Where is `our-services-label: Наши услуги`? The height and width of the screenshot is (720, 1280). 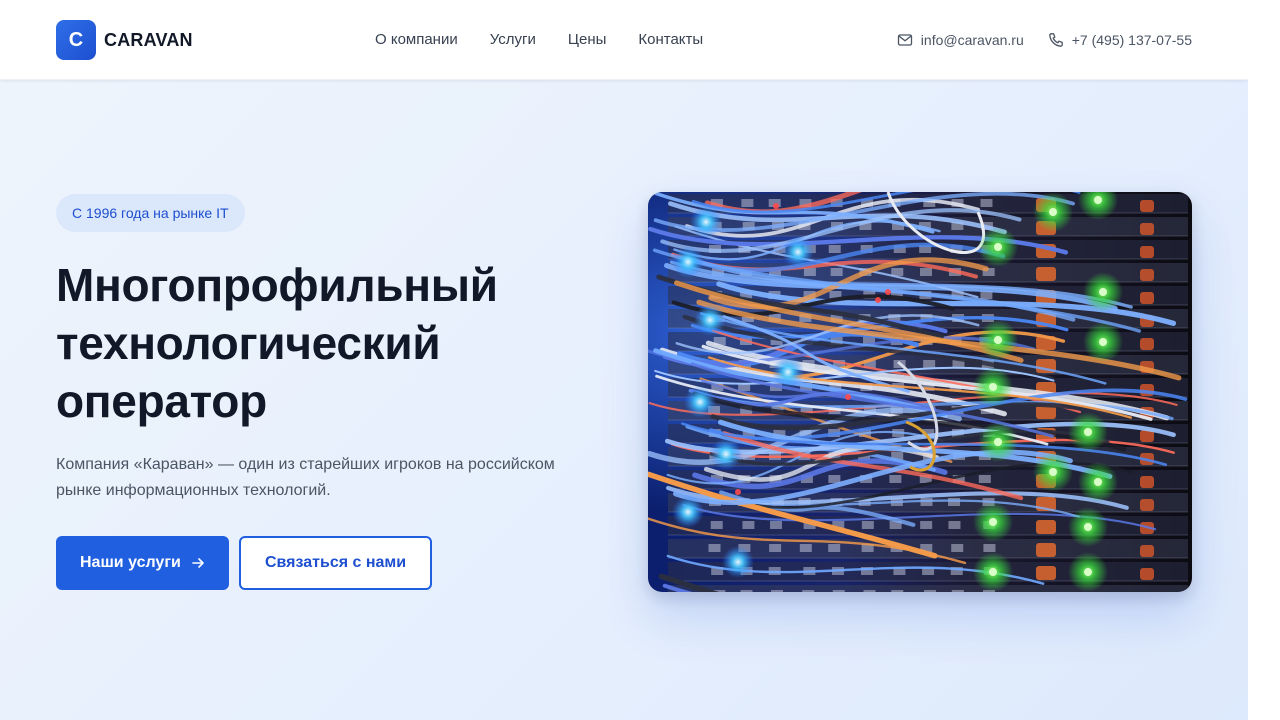 our-services-label: Наши услуги is located at coordinates (130, 562).